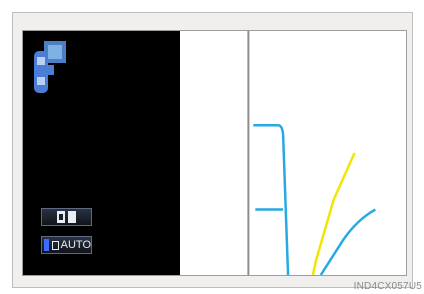  I want to click on vehicle-top-view-icon, so click(50, 67).